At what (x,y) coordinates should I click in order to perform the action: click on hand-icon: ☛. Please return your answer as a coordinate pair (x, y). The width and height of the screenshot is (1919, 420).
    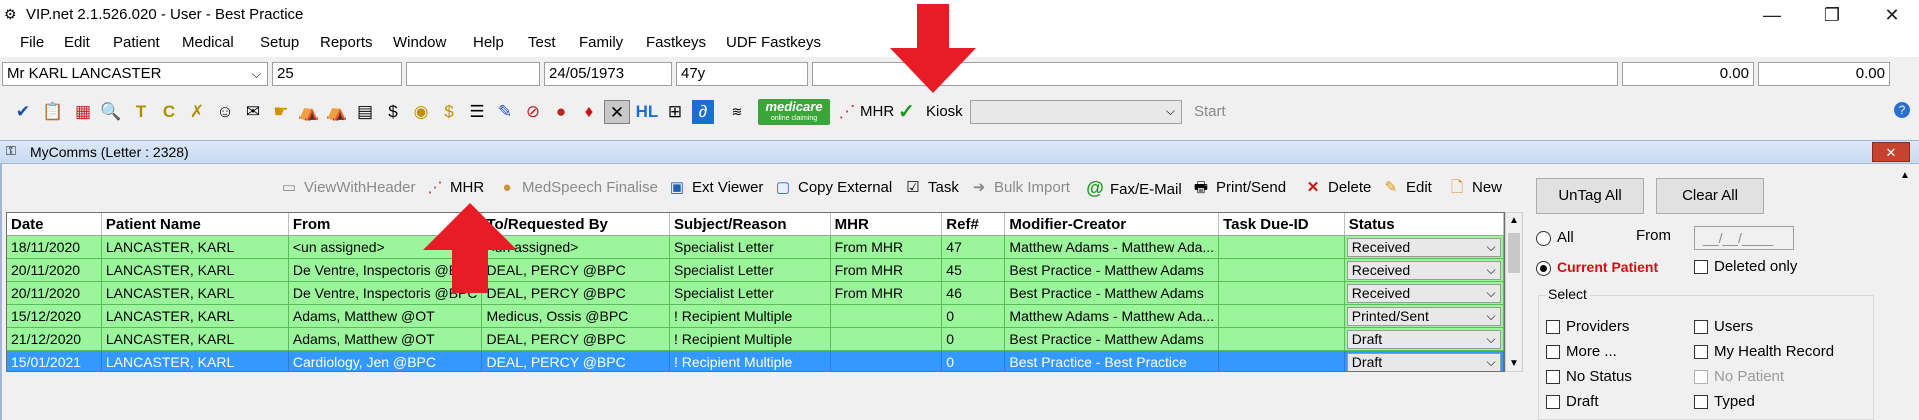
    Looking at the image, I should click on (281, 112).